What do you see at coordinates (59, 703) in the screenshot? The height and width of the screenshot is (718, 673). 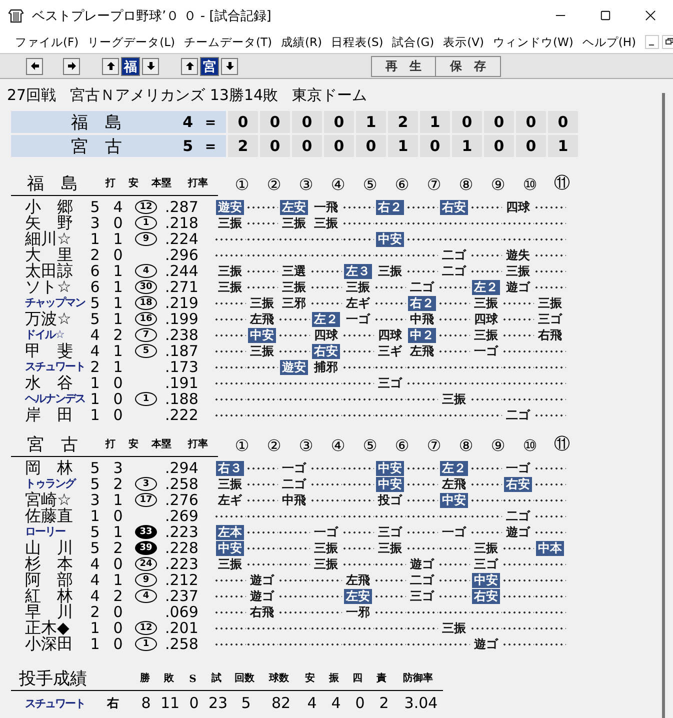 I see `pitcher-name: スチュワート` at bounding box center [59, 703].